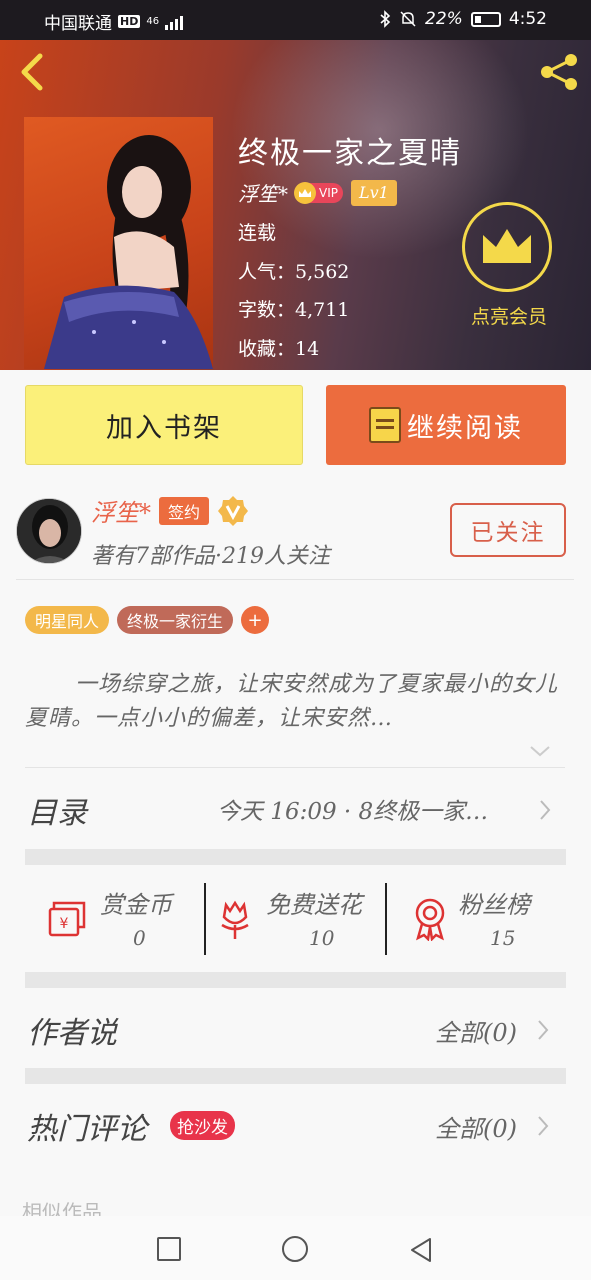 The height and width of the screenshot is (1280, 591). What do you see at coordinates (139, 938) in the screenshot?
I see `reward-coins-value: 0` at bounding box center [139, 938].